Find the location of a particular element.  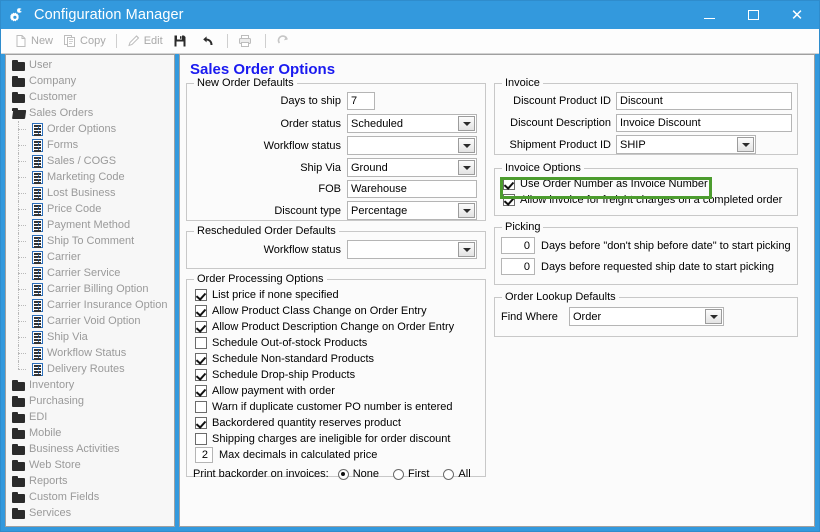

radio-option: First is located at coordinates (411, 474).